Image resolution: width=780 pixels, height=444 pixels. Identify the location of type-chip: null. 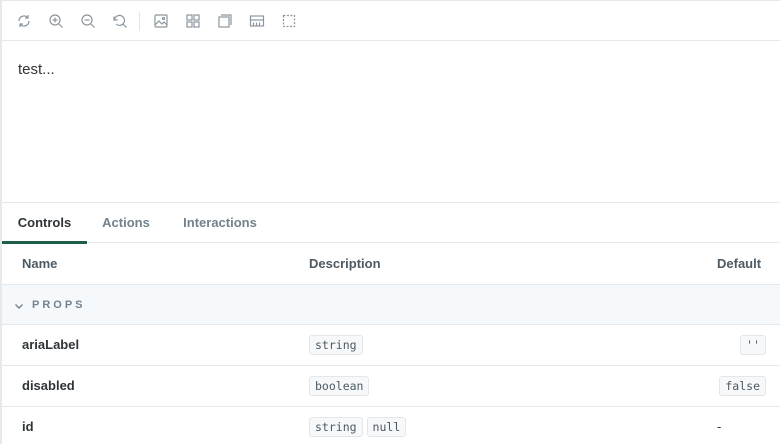
(386, 427).